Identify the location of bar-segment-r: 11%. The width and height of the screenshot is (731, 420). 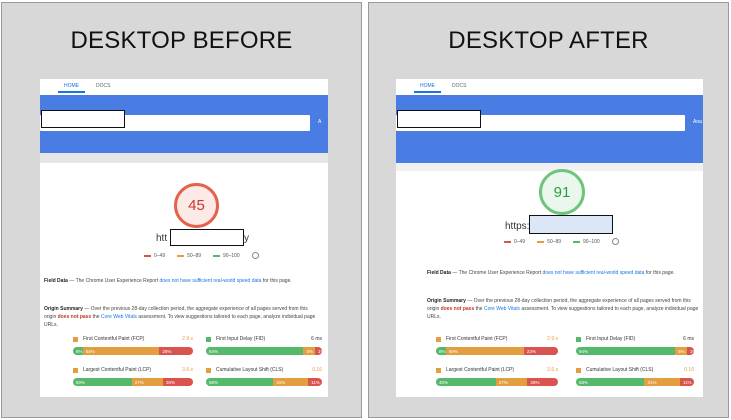
(686, 382).